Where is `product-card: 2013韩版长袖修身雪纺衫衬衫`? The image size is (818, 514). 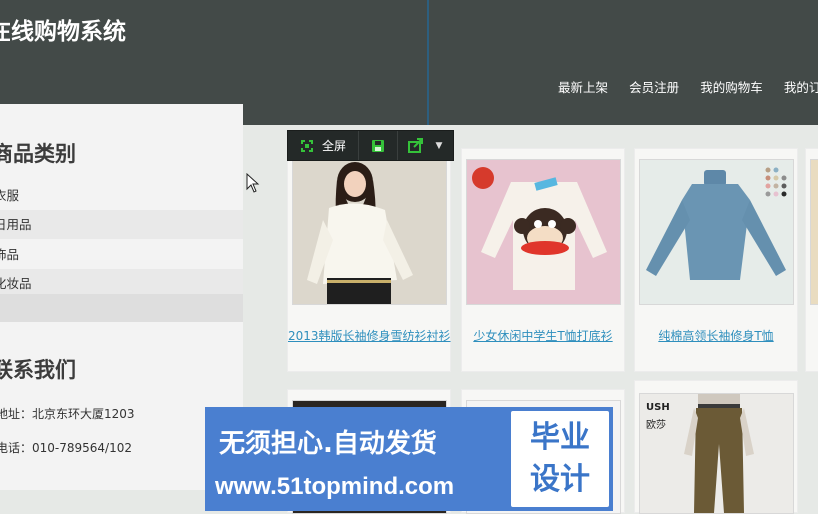
product-card: 2013韩版长袖修身雪纺衫衬衫 is located at coordinates (369, 260).